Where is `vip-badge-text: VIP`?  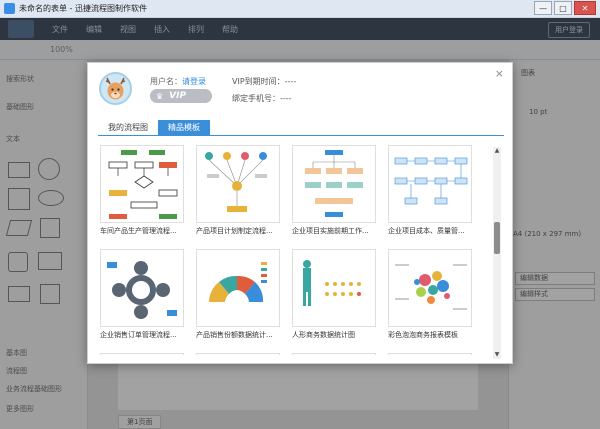 vip-badge-text: VIP is located at coordinates (178, 96).